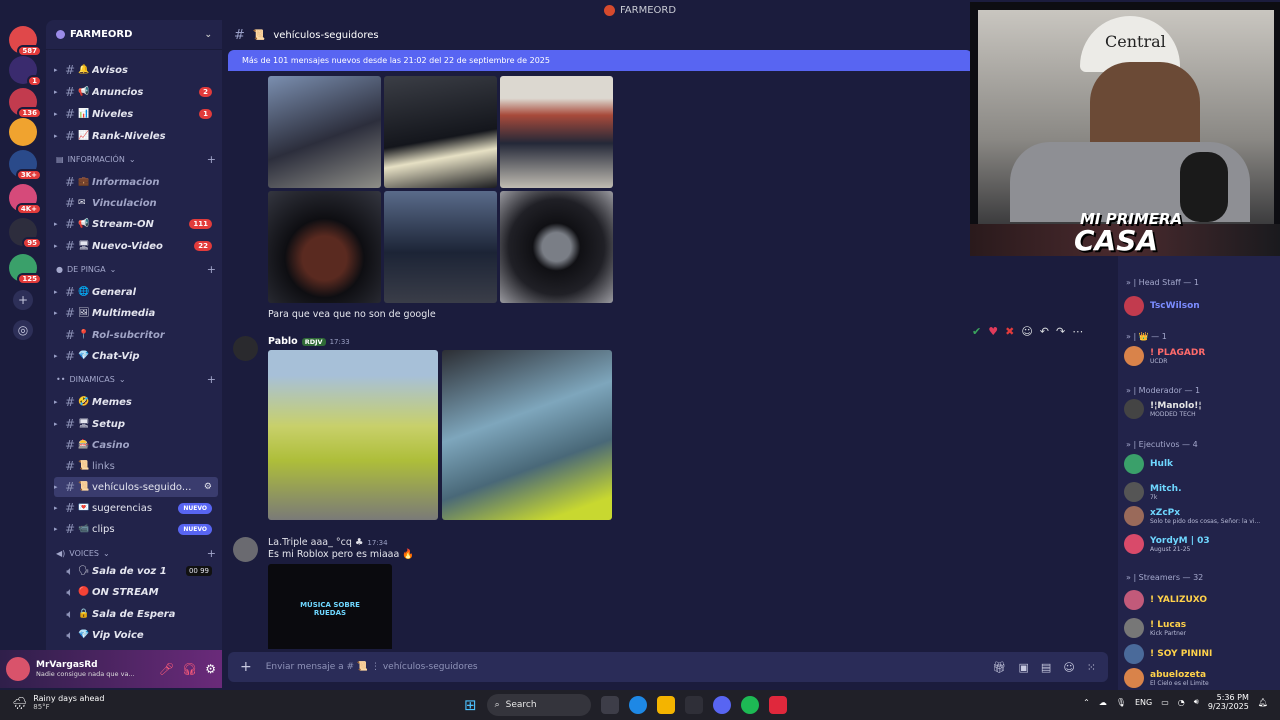 Image resolution: width=1280 pixels, height=720 pixels. Describe the element at coordinates (136, 246) in the screenshot. I see `channel-item: ▸ # 🖥 Nuevo-Video 22` at that location.